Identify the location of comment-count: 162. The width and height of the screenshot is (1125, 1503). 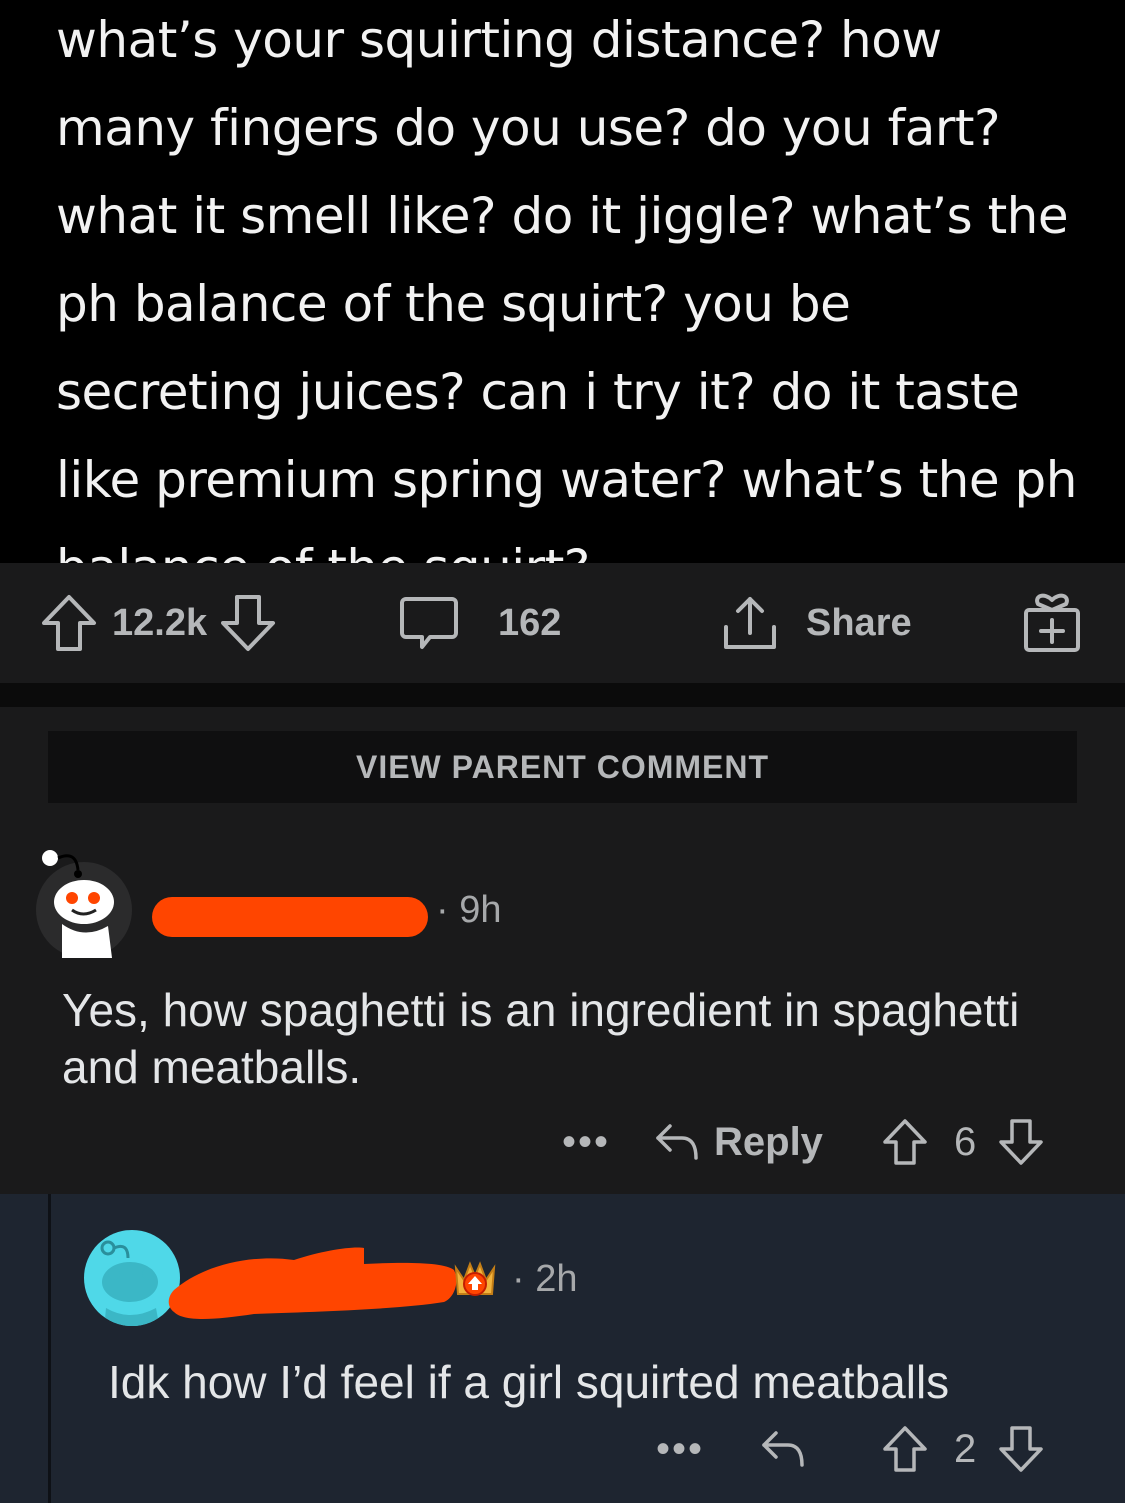
(530, 622).